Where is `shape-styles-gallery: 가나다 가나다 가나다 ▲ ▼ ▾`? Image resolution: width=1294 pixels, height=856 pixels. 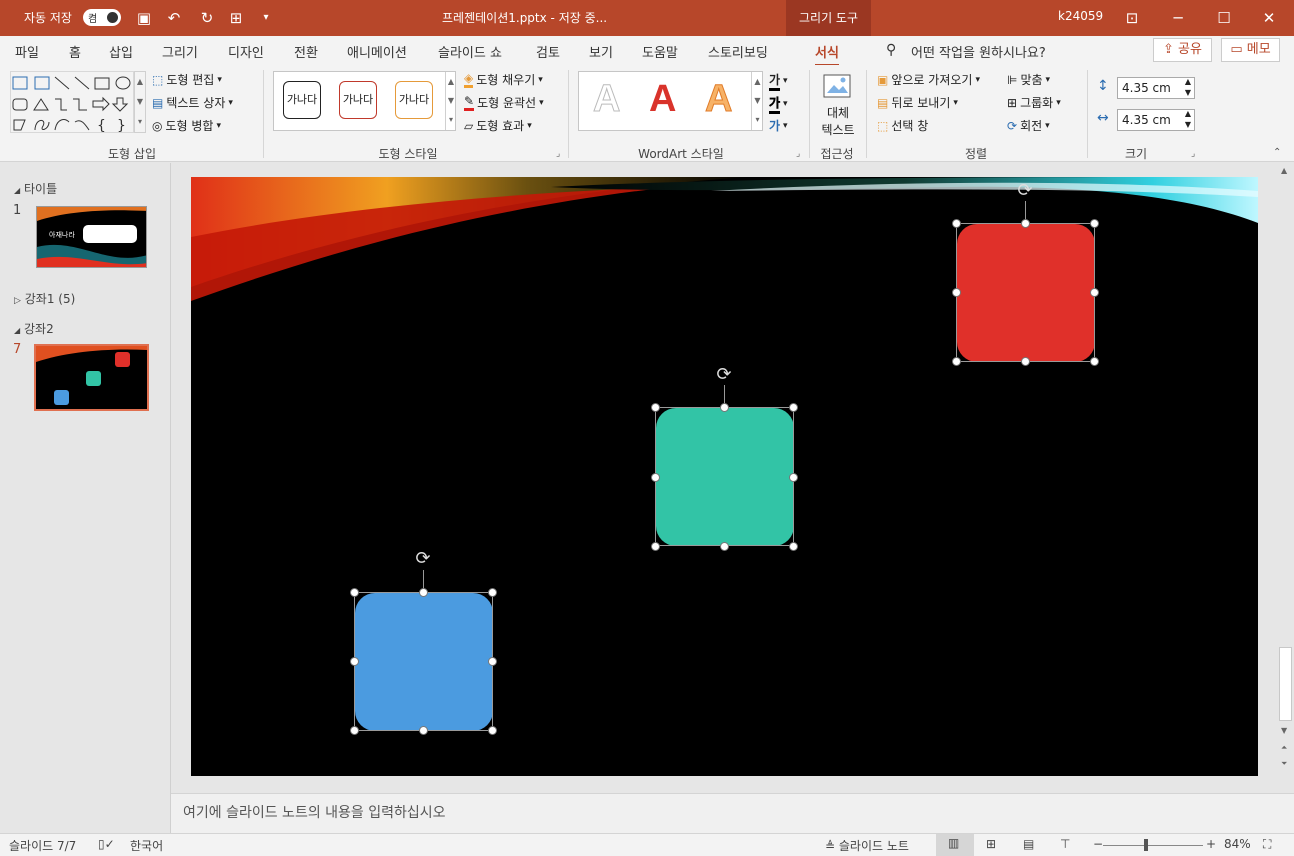 shape-styles-gallery: 가나다 가나다 가나다 ▲ ▼ ▾ is located at coordinates (364, 101).